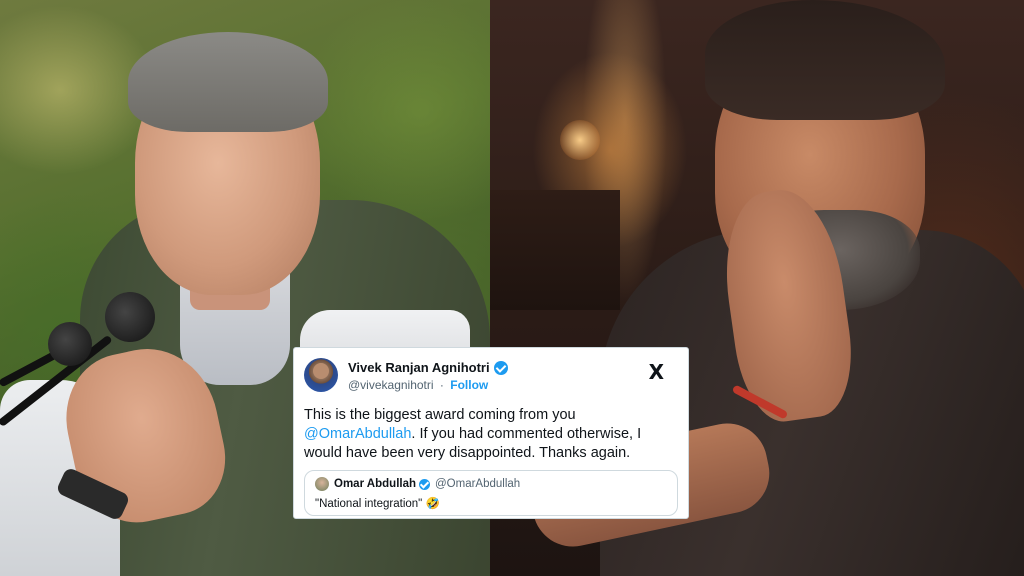 The image size is (1024, 576). What do you see at coordinates (375, 484) in the screenshot?
I see `quoted-author-name: Omar Abdullah` at bounding box center [375, 484].